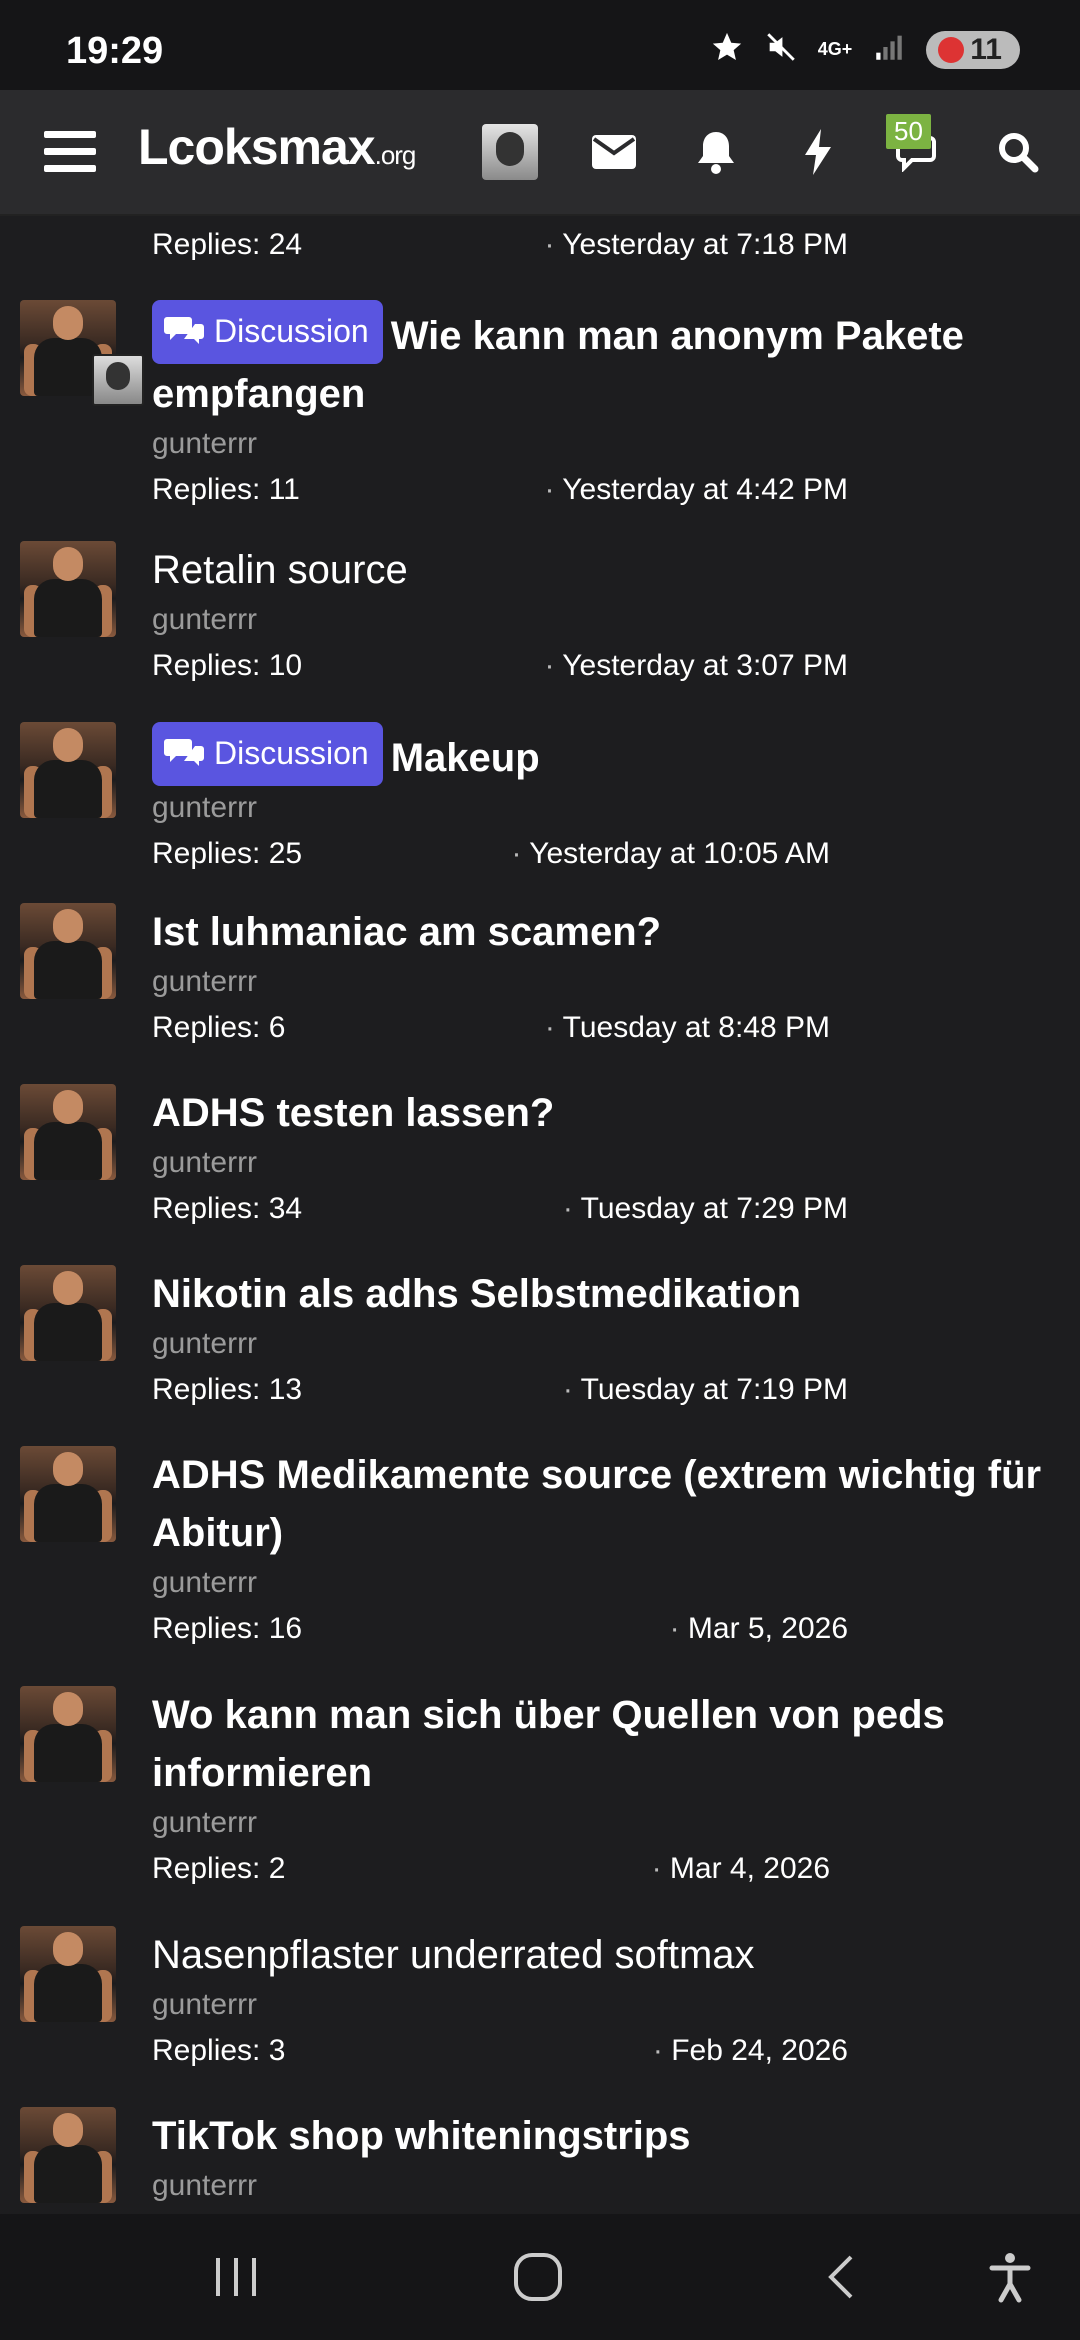 The image size is (1080, 2340). I want to click on star-icon, so click(727, 49).